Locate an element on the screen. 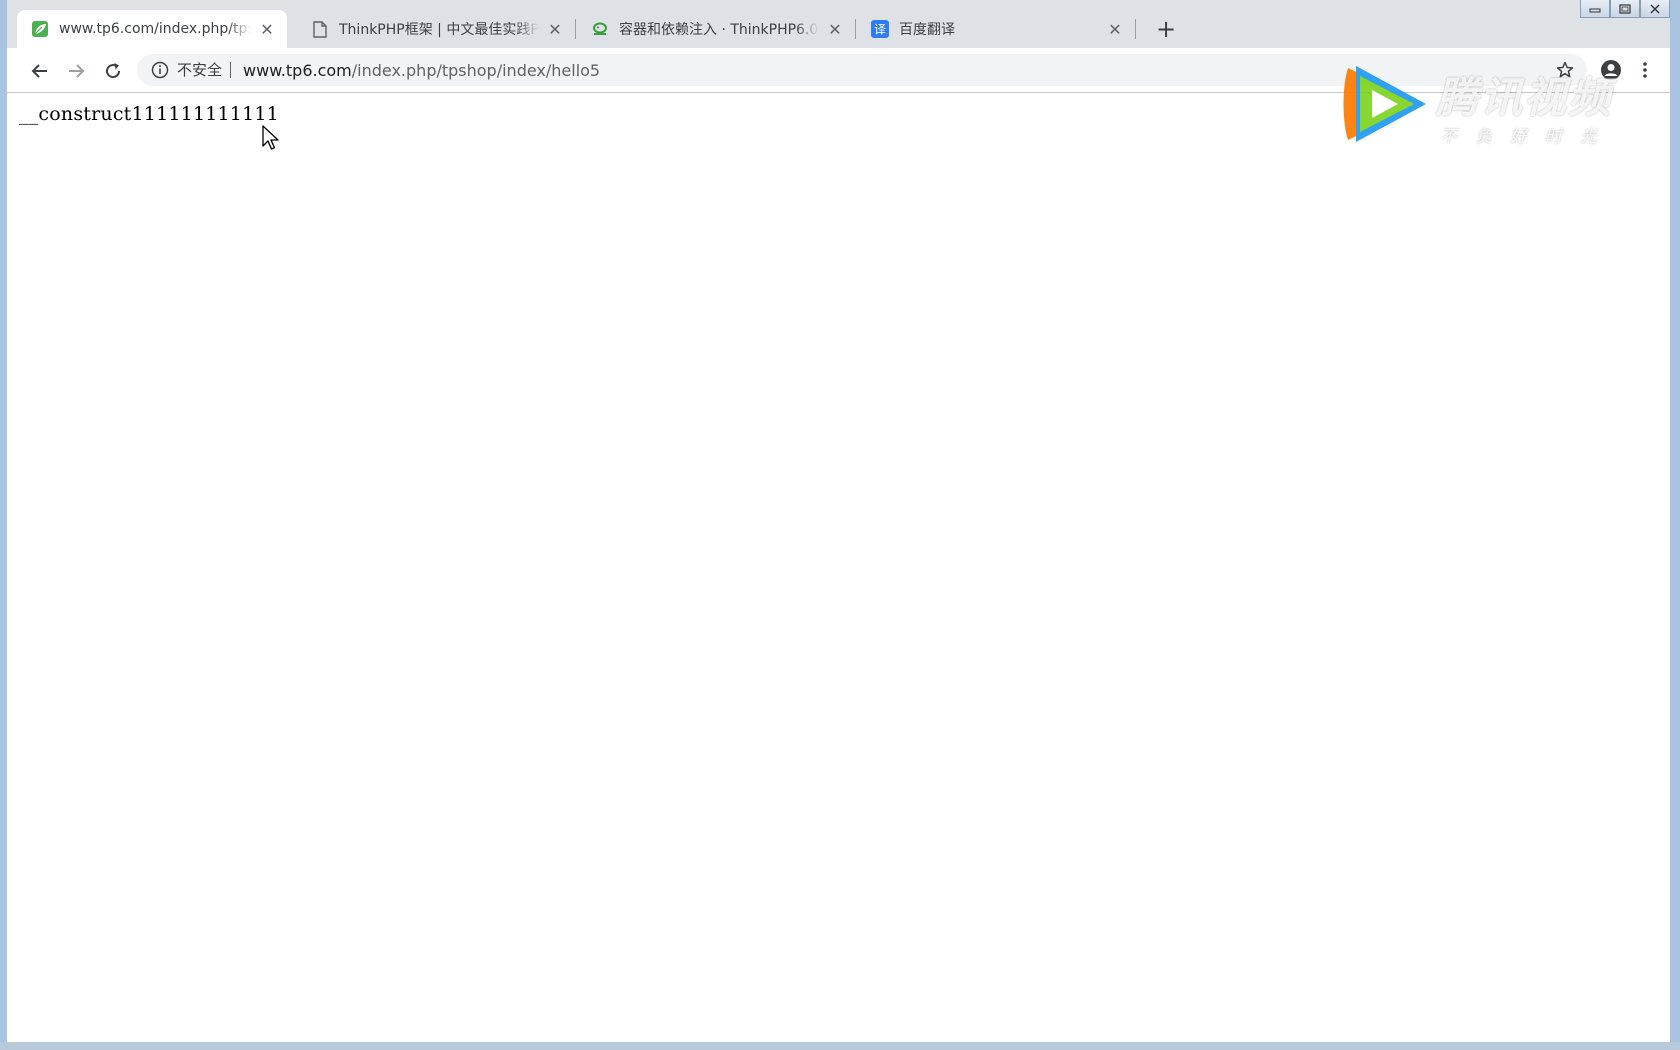 The image size is (1680, 1050). php-output-text: __construct111111111111 is located at coordinates (149, 114).